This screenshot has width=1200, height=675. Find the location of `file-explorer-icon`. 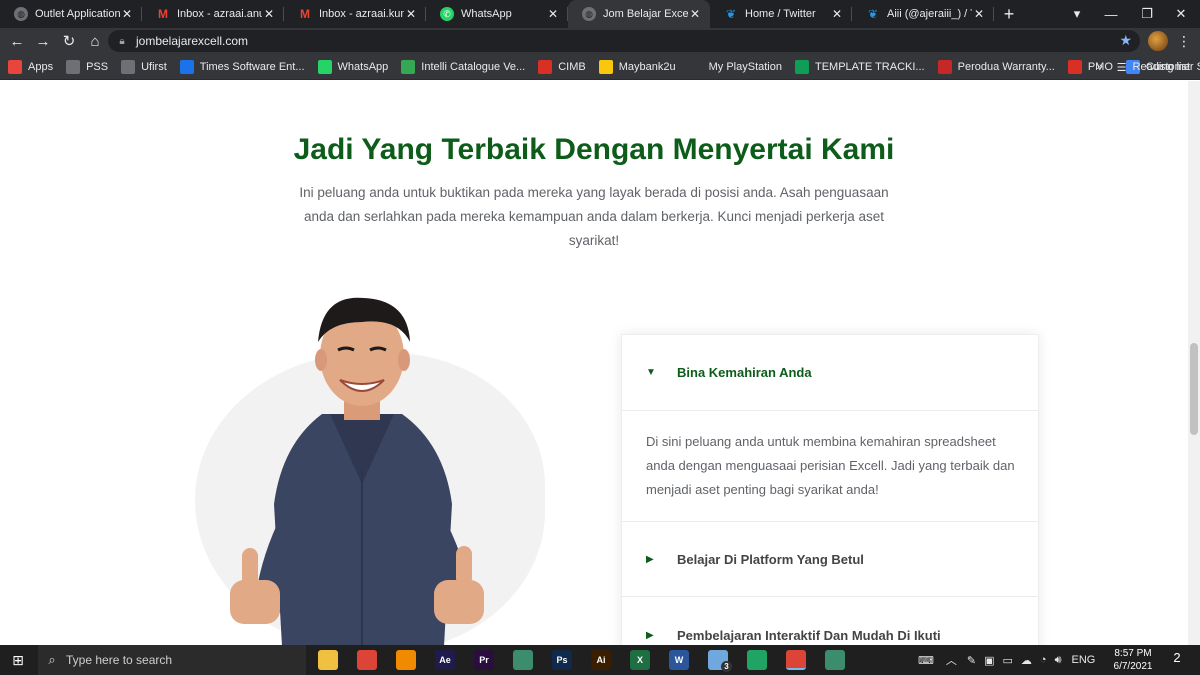

file-explorer-icon is located at coordinates (328, 660).